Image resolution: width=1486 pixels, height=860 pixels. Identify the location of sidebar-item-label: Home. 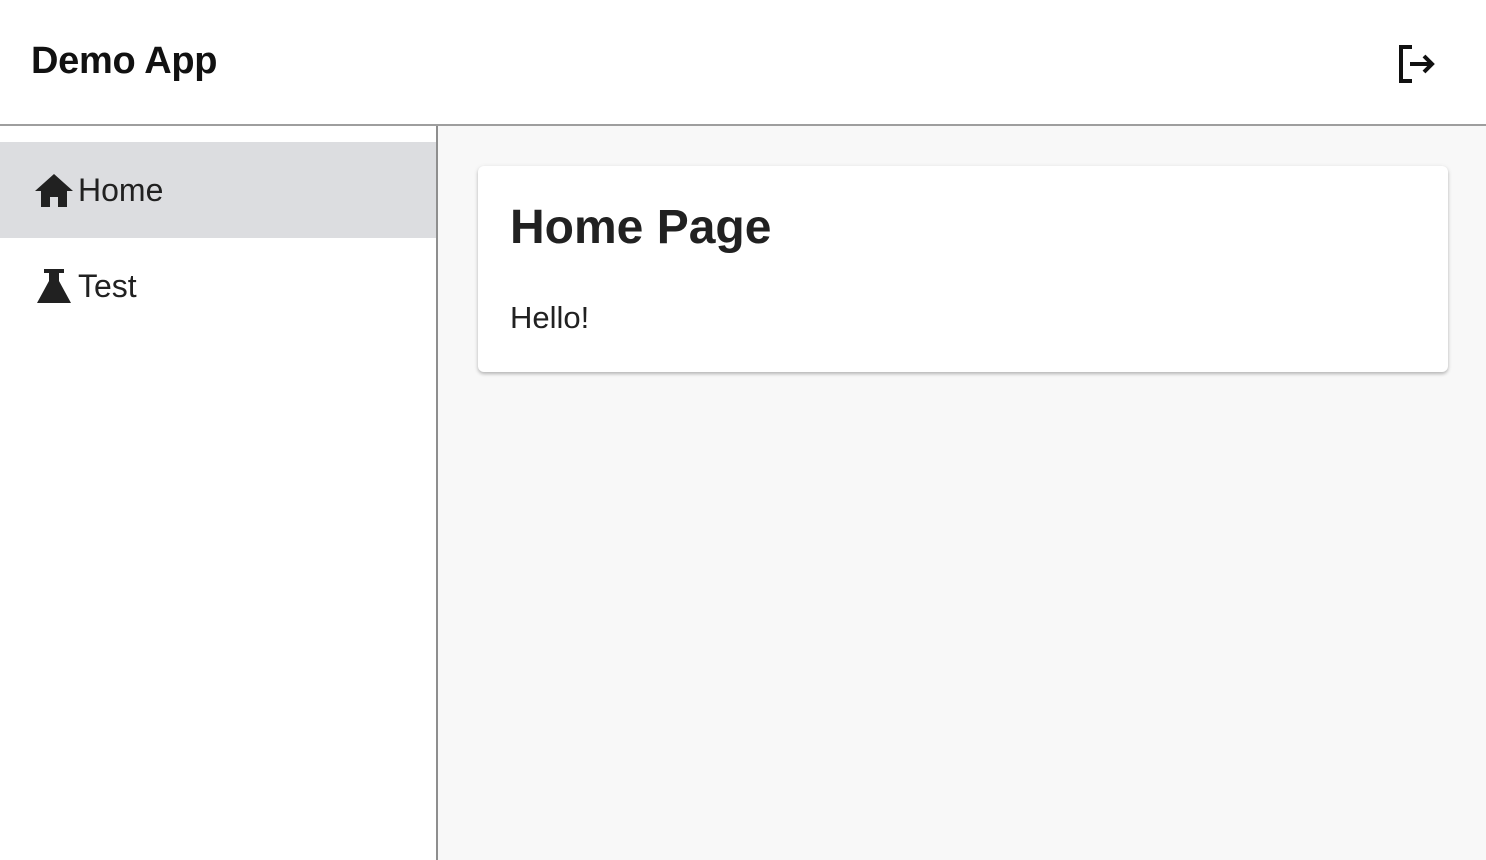
(121, 190).